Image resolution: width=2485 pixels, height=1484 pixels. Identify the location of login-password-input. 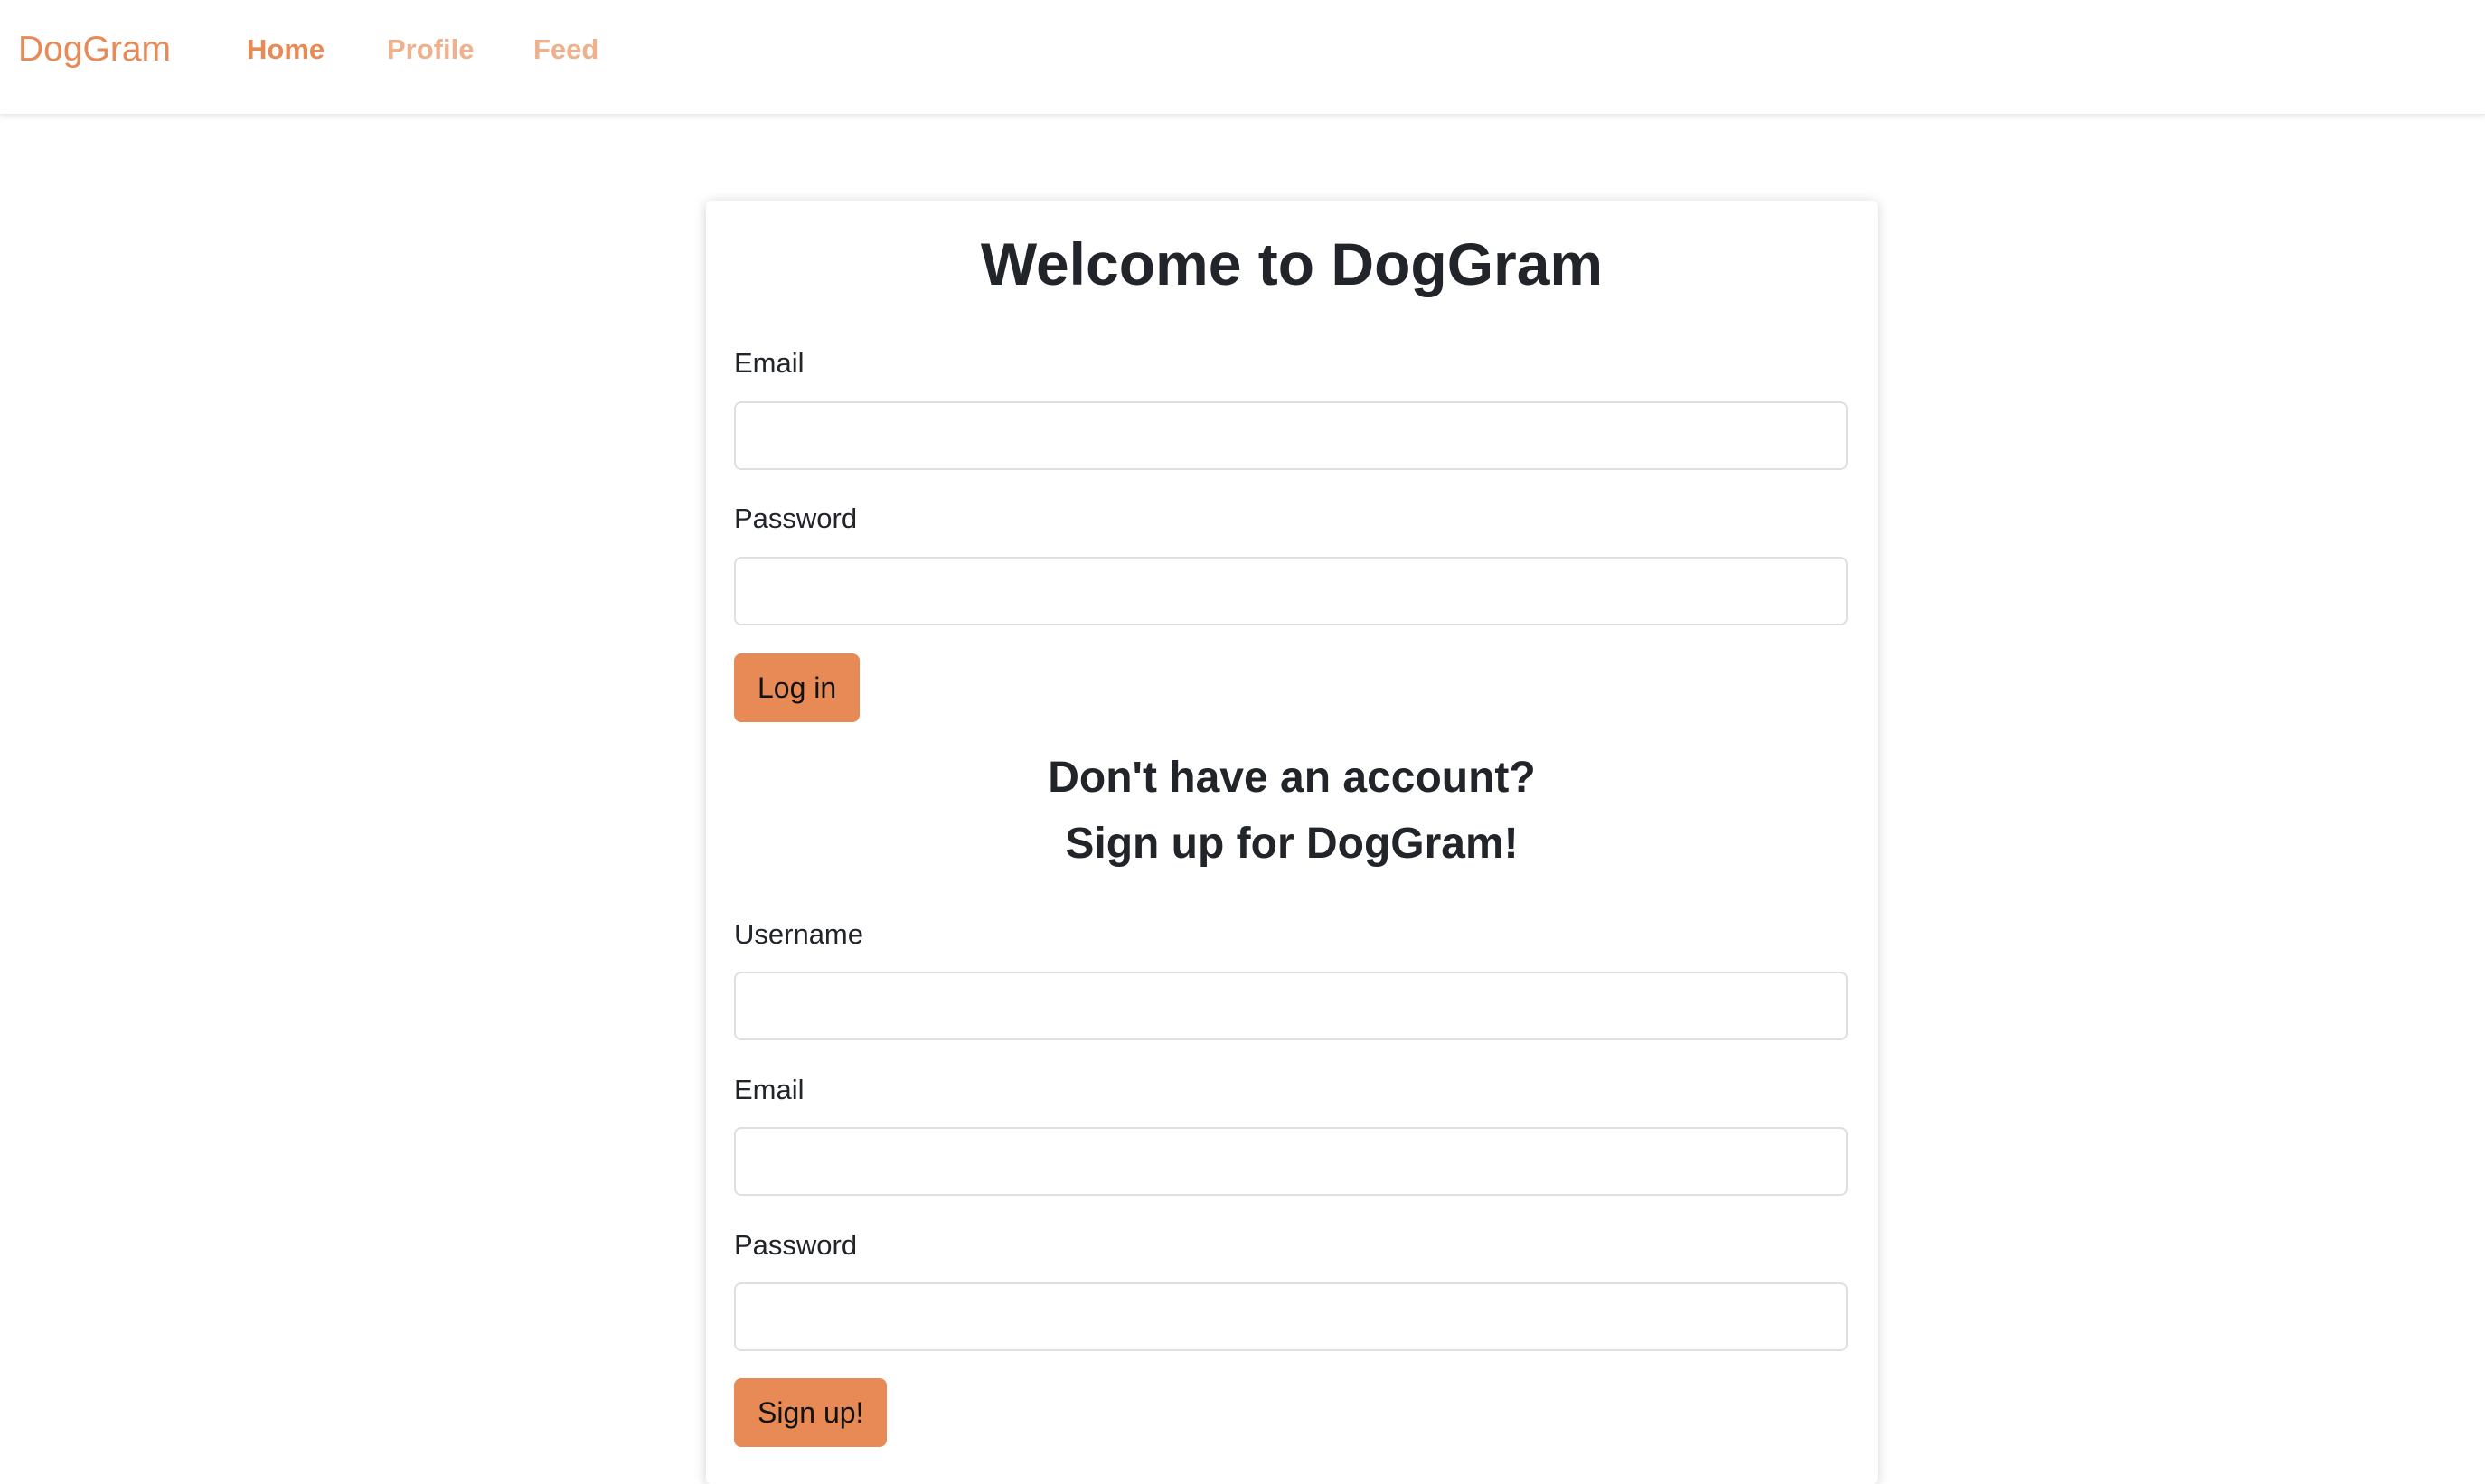
(1291, 591).